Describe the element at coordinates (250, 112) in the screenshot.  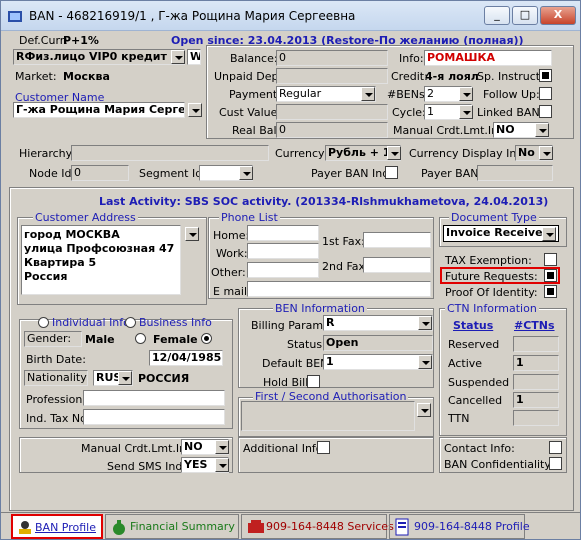
I see `cust-value-label: Cust Value:` at that location.